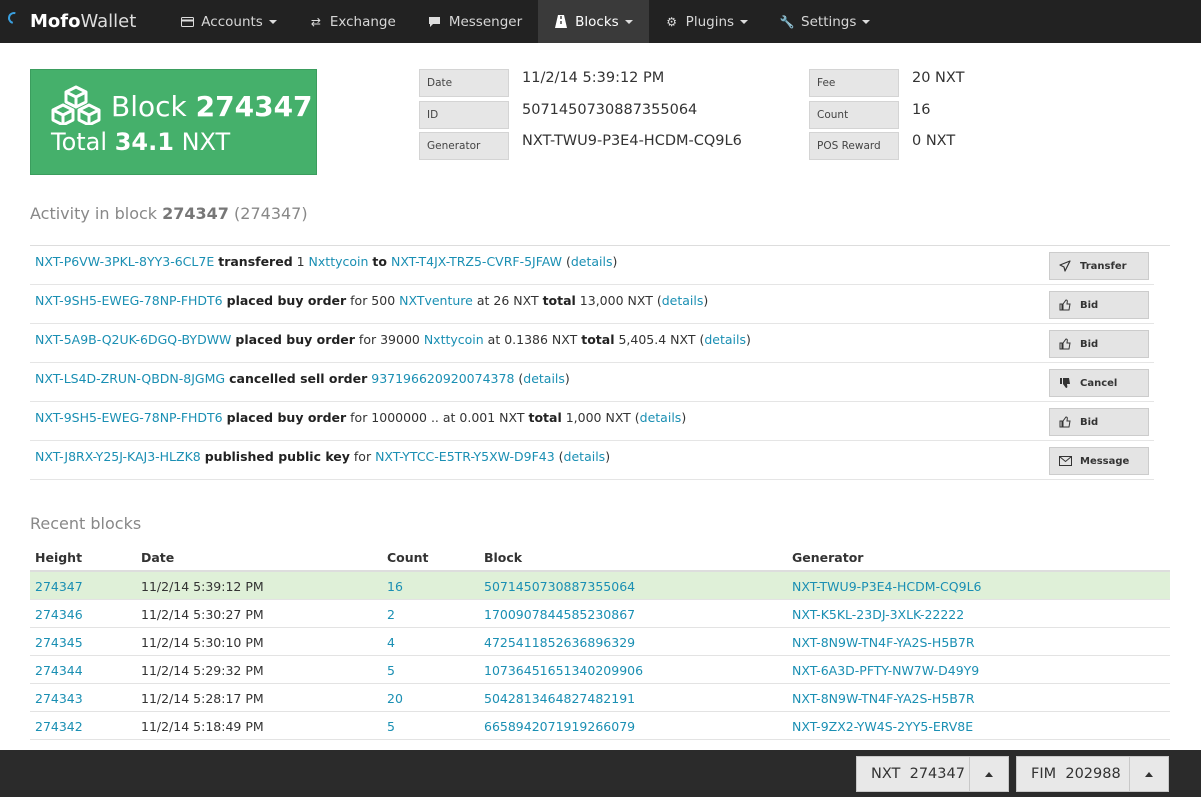 The height and width of the screenshot is (797, 1201). I want to click on fim-expand-button, so click(1149, 774).